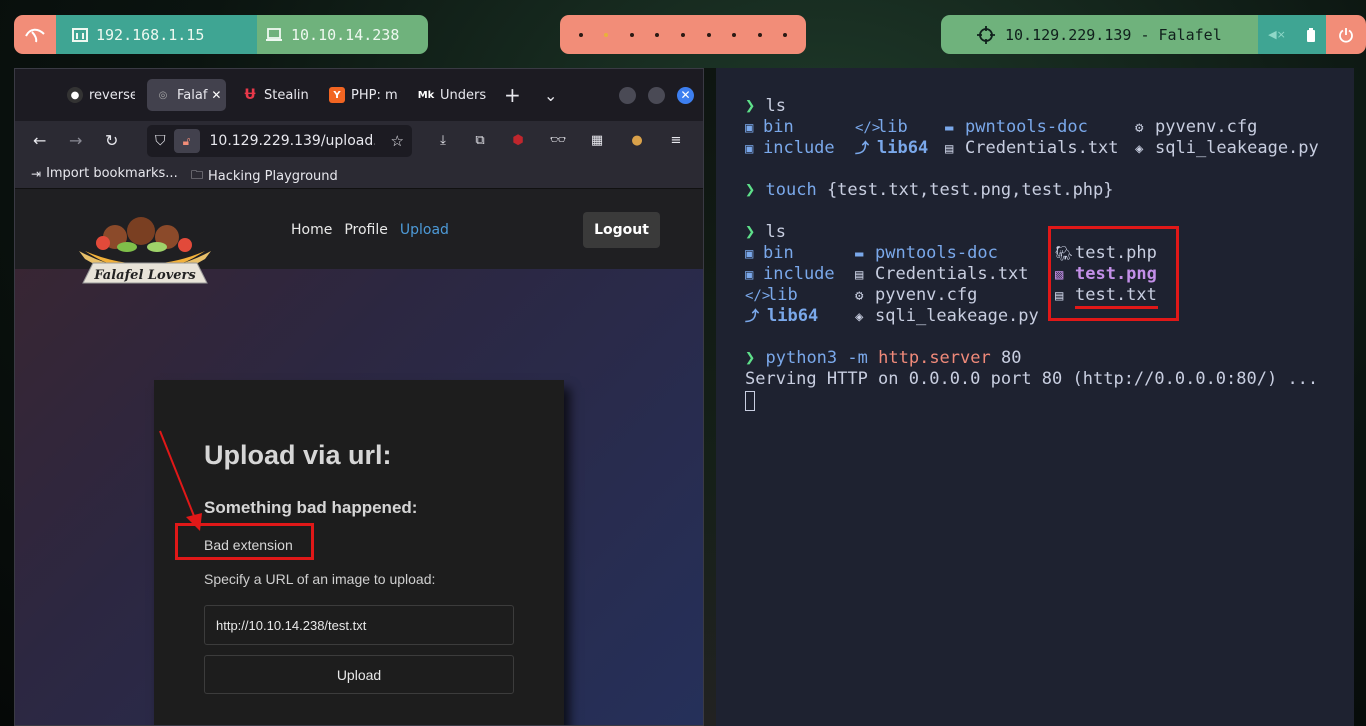  Describe the element at coordinates (656, 95) in the screenshot. I see `maximize-button` at that location.